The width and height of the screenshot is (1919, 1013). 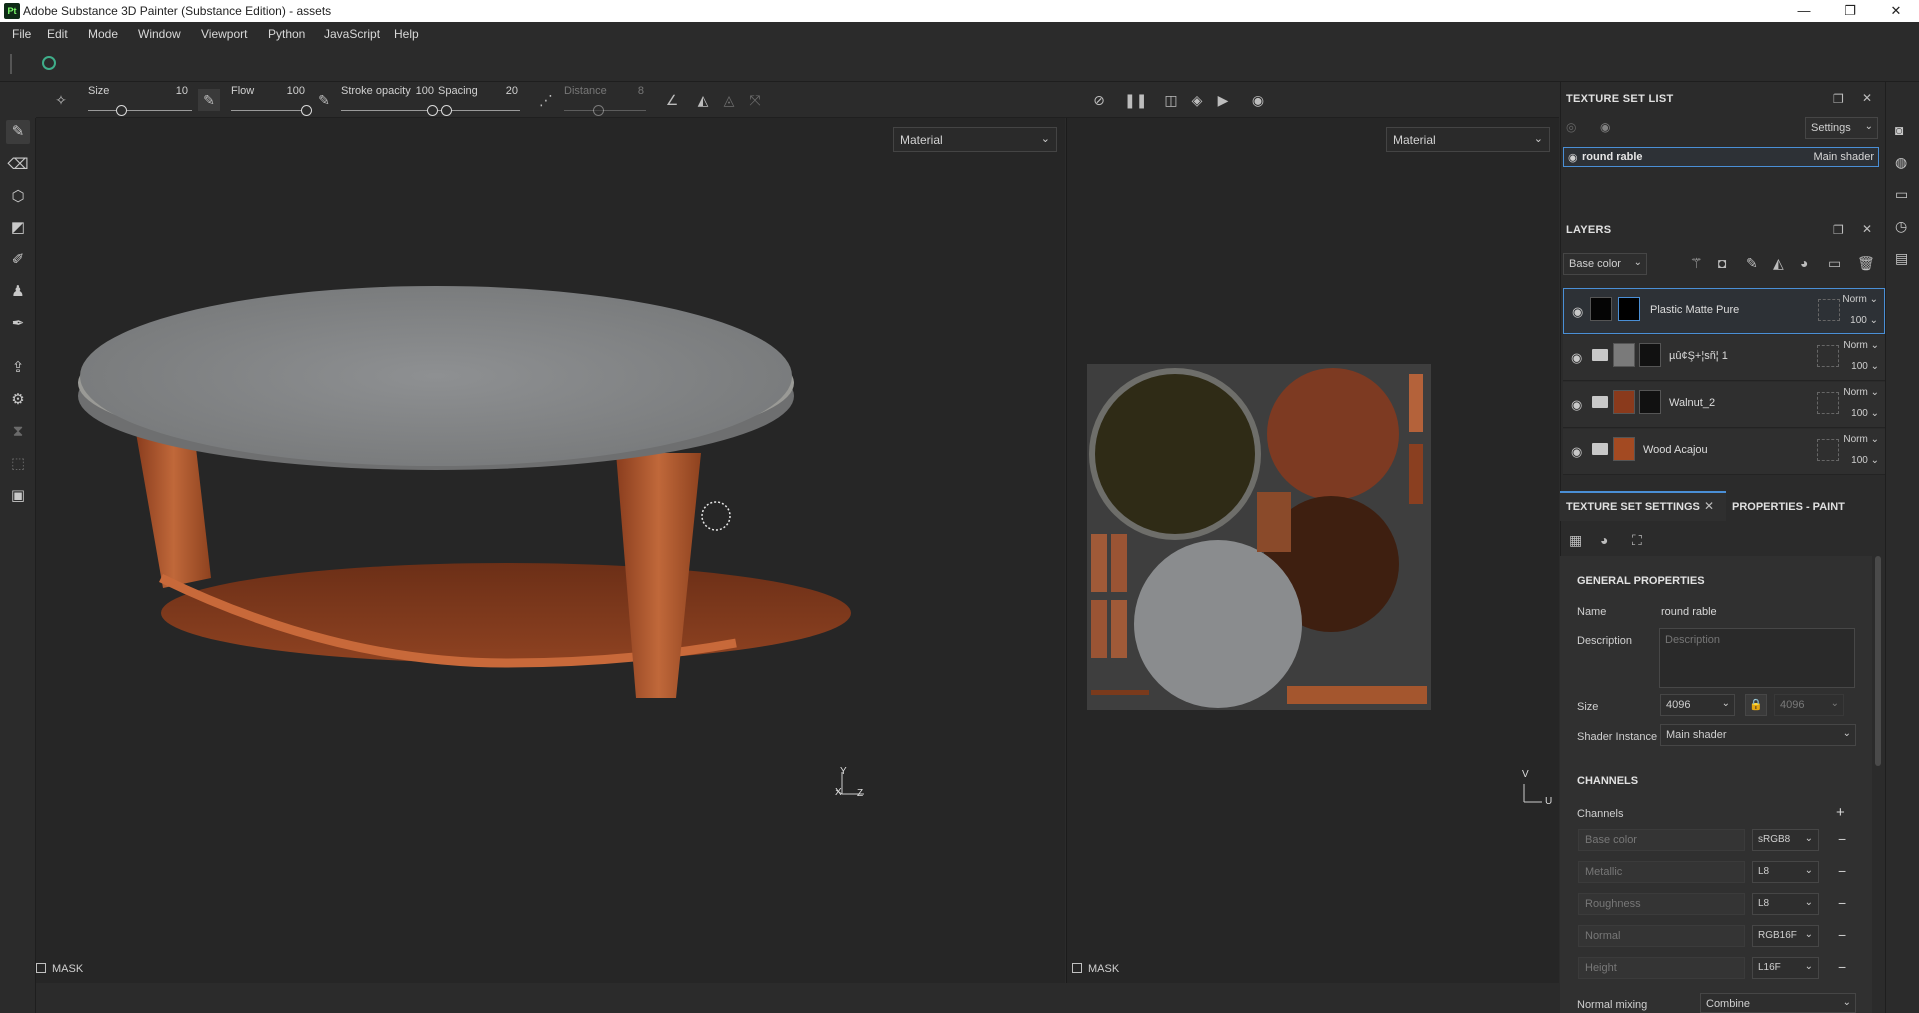 I want to click on menu-help: Help, so click(x=406, y=34).